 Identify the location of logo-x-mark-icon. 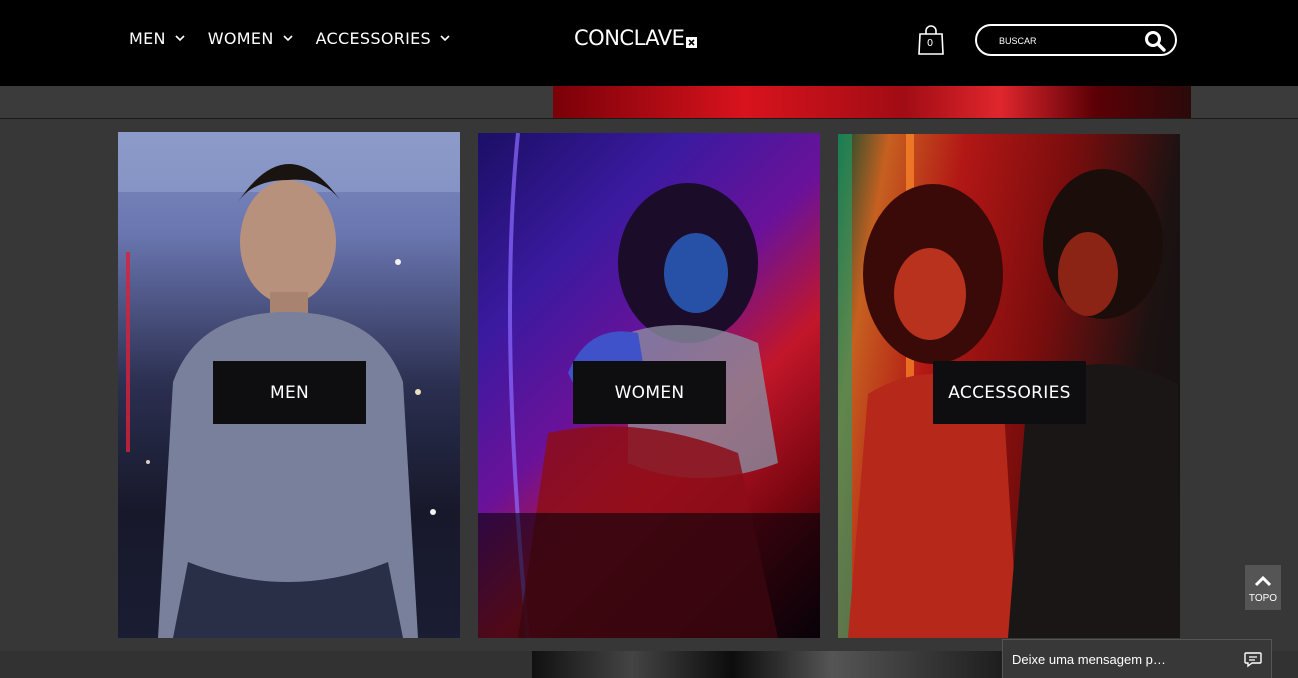
(692, 42).